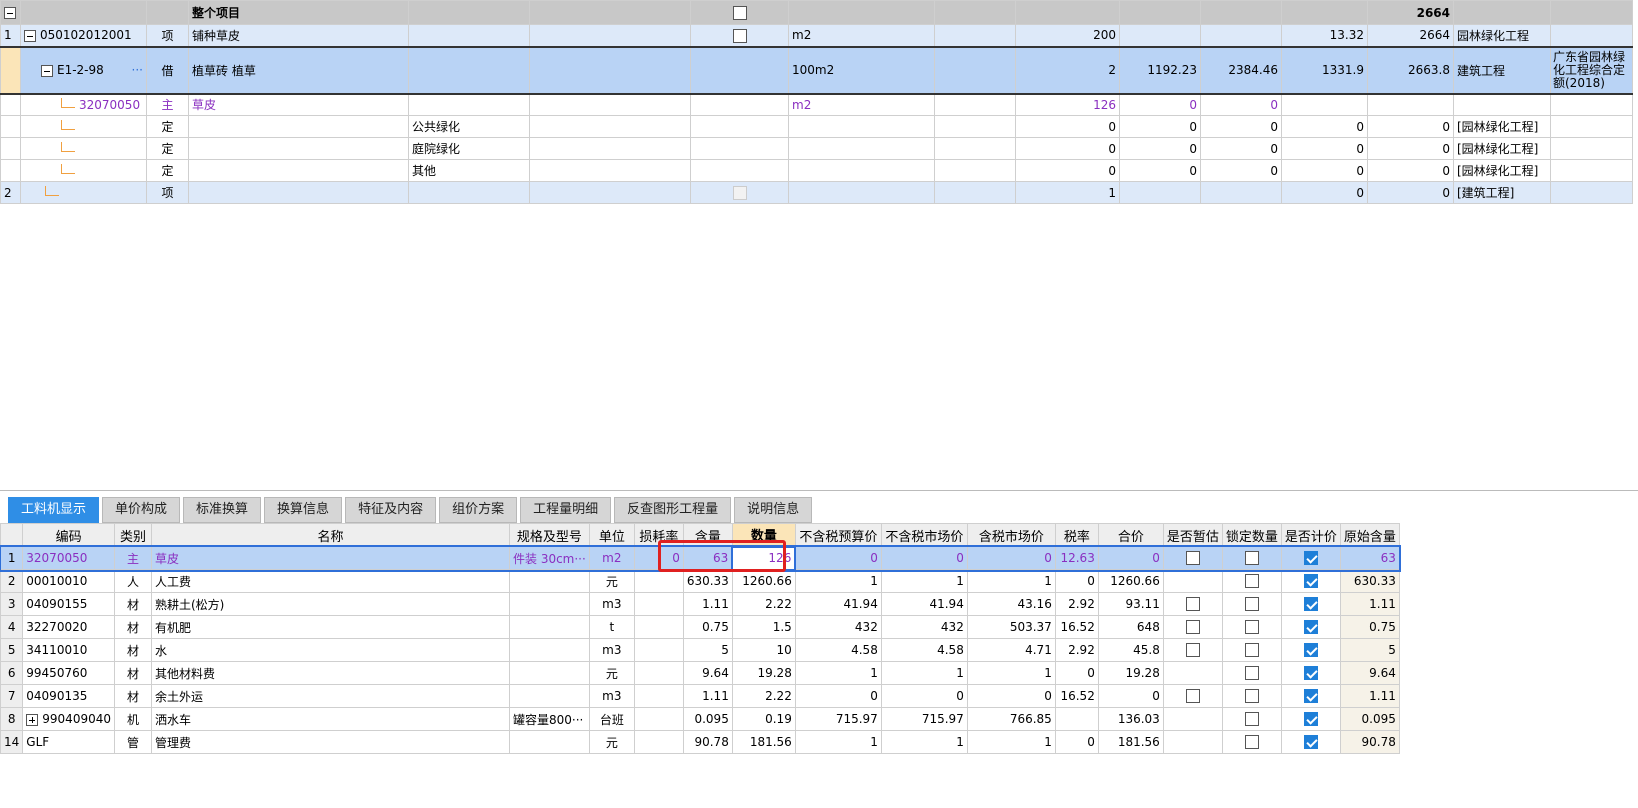  Describe the element at coordinates (1251, 535) in the screenshot. I see `header-lock-quantity: 锁定数量` at that location.